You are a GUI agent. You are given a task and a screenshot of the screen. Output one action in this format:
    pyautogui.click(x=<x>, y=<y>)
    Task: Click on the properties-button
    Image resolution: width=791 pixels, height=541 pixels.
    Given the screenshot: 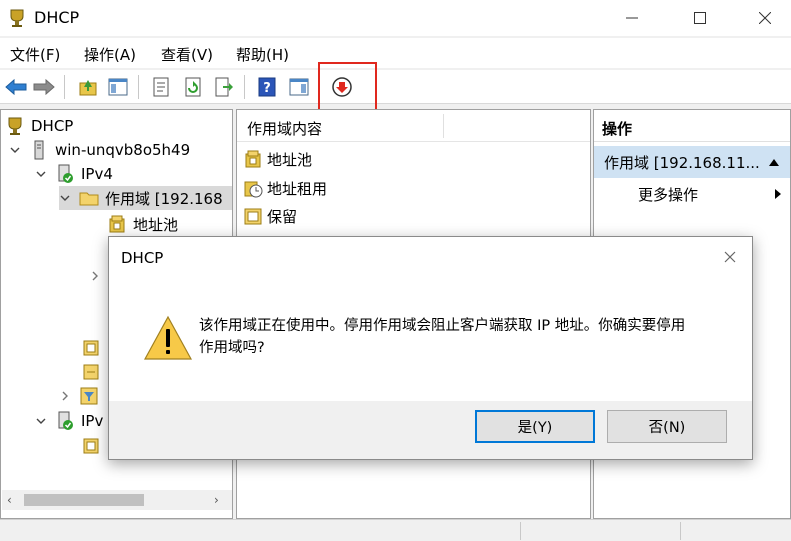 What is the action you would take?
    pyautogui.click(x=161, y=87)
    